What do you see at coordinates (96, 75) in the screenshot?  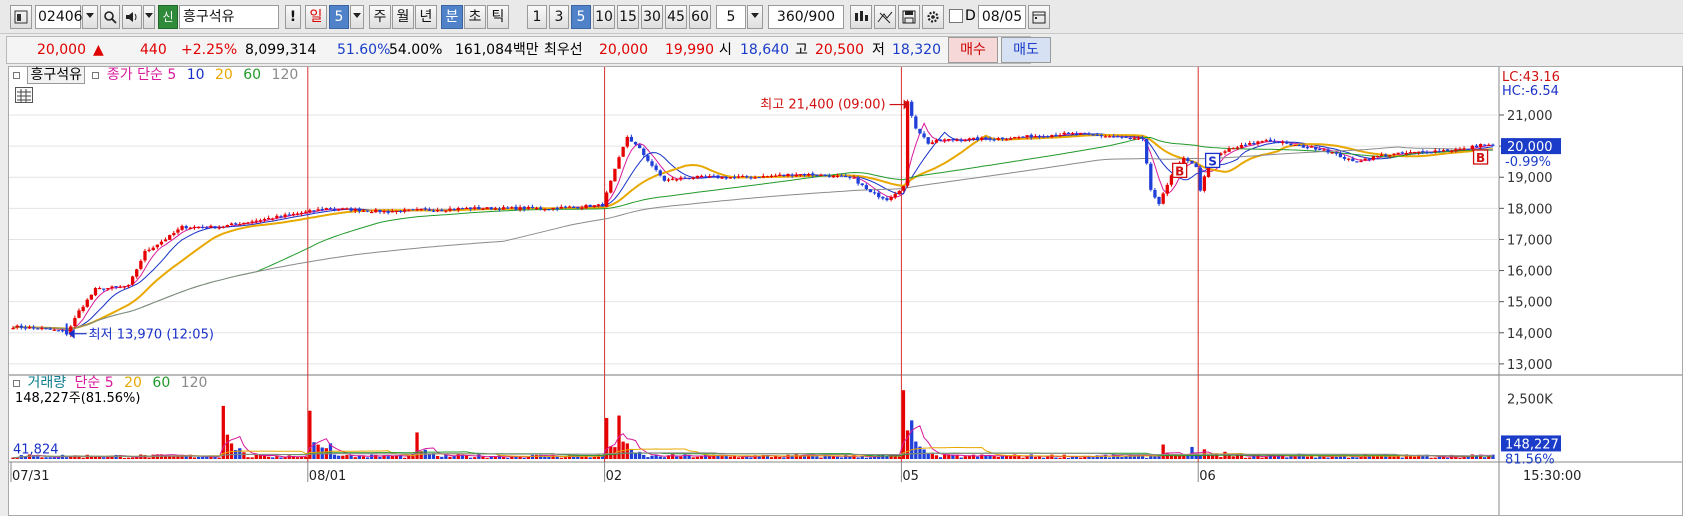 I see `legend-toggle-icon` at bounding box center [96, 75].